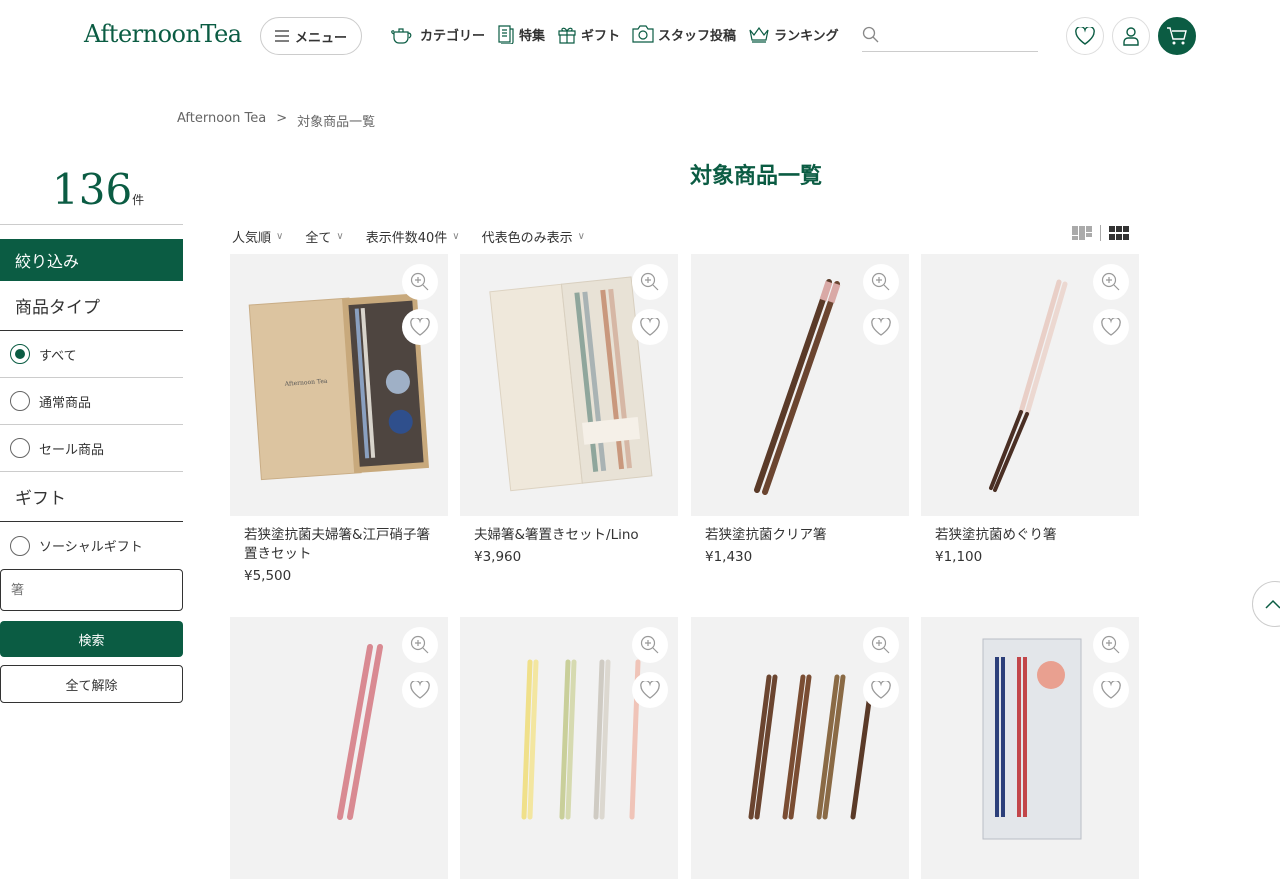 The width and height of the screenshot is (1280, 879). What do you see at coordinates (91, 401) in the screenshot?
I see `product-type-option-regular: 通常商品` at bounding box center [91, 401].